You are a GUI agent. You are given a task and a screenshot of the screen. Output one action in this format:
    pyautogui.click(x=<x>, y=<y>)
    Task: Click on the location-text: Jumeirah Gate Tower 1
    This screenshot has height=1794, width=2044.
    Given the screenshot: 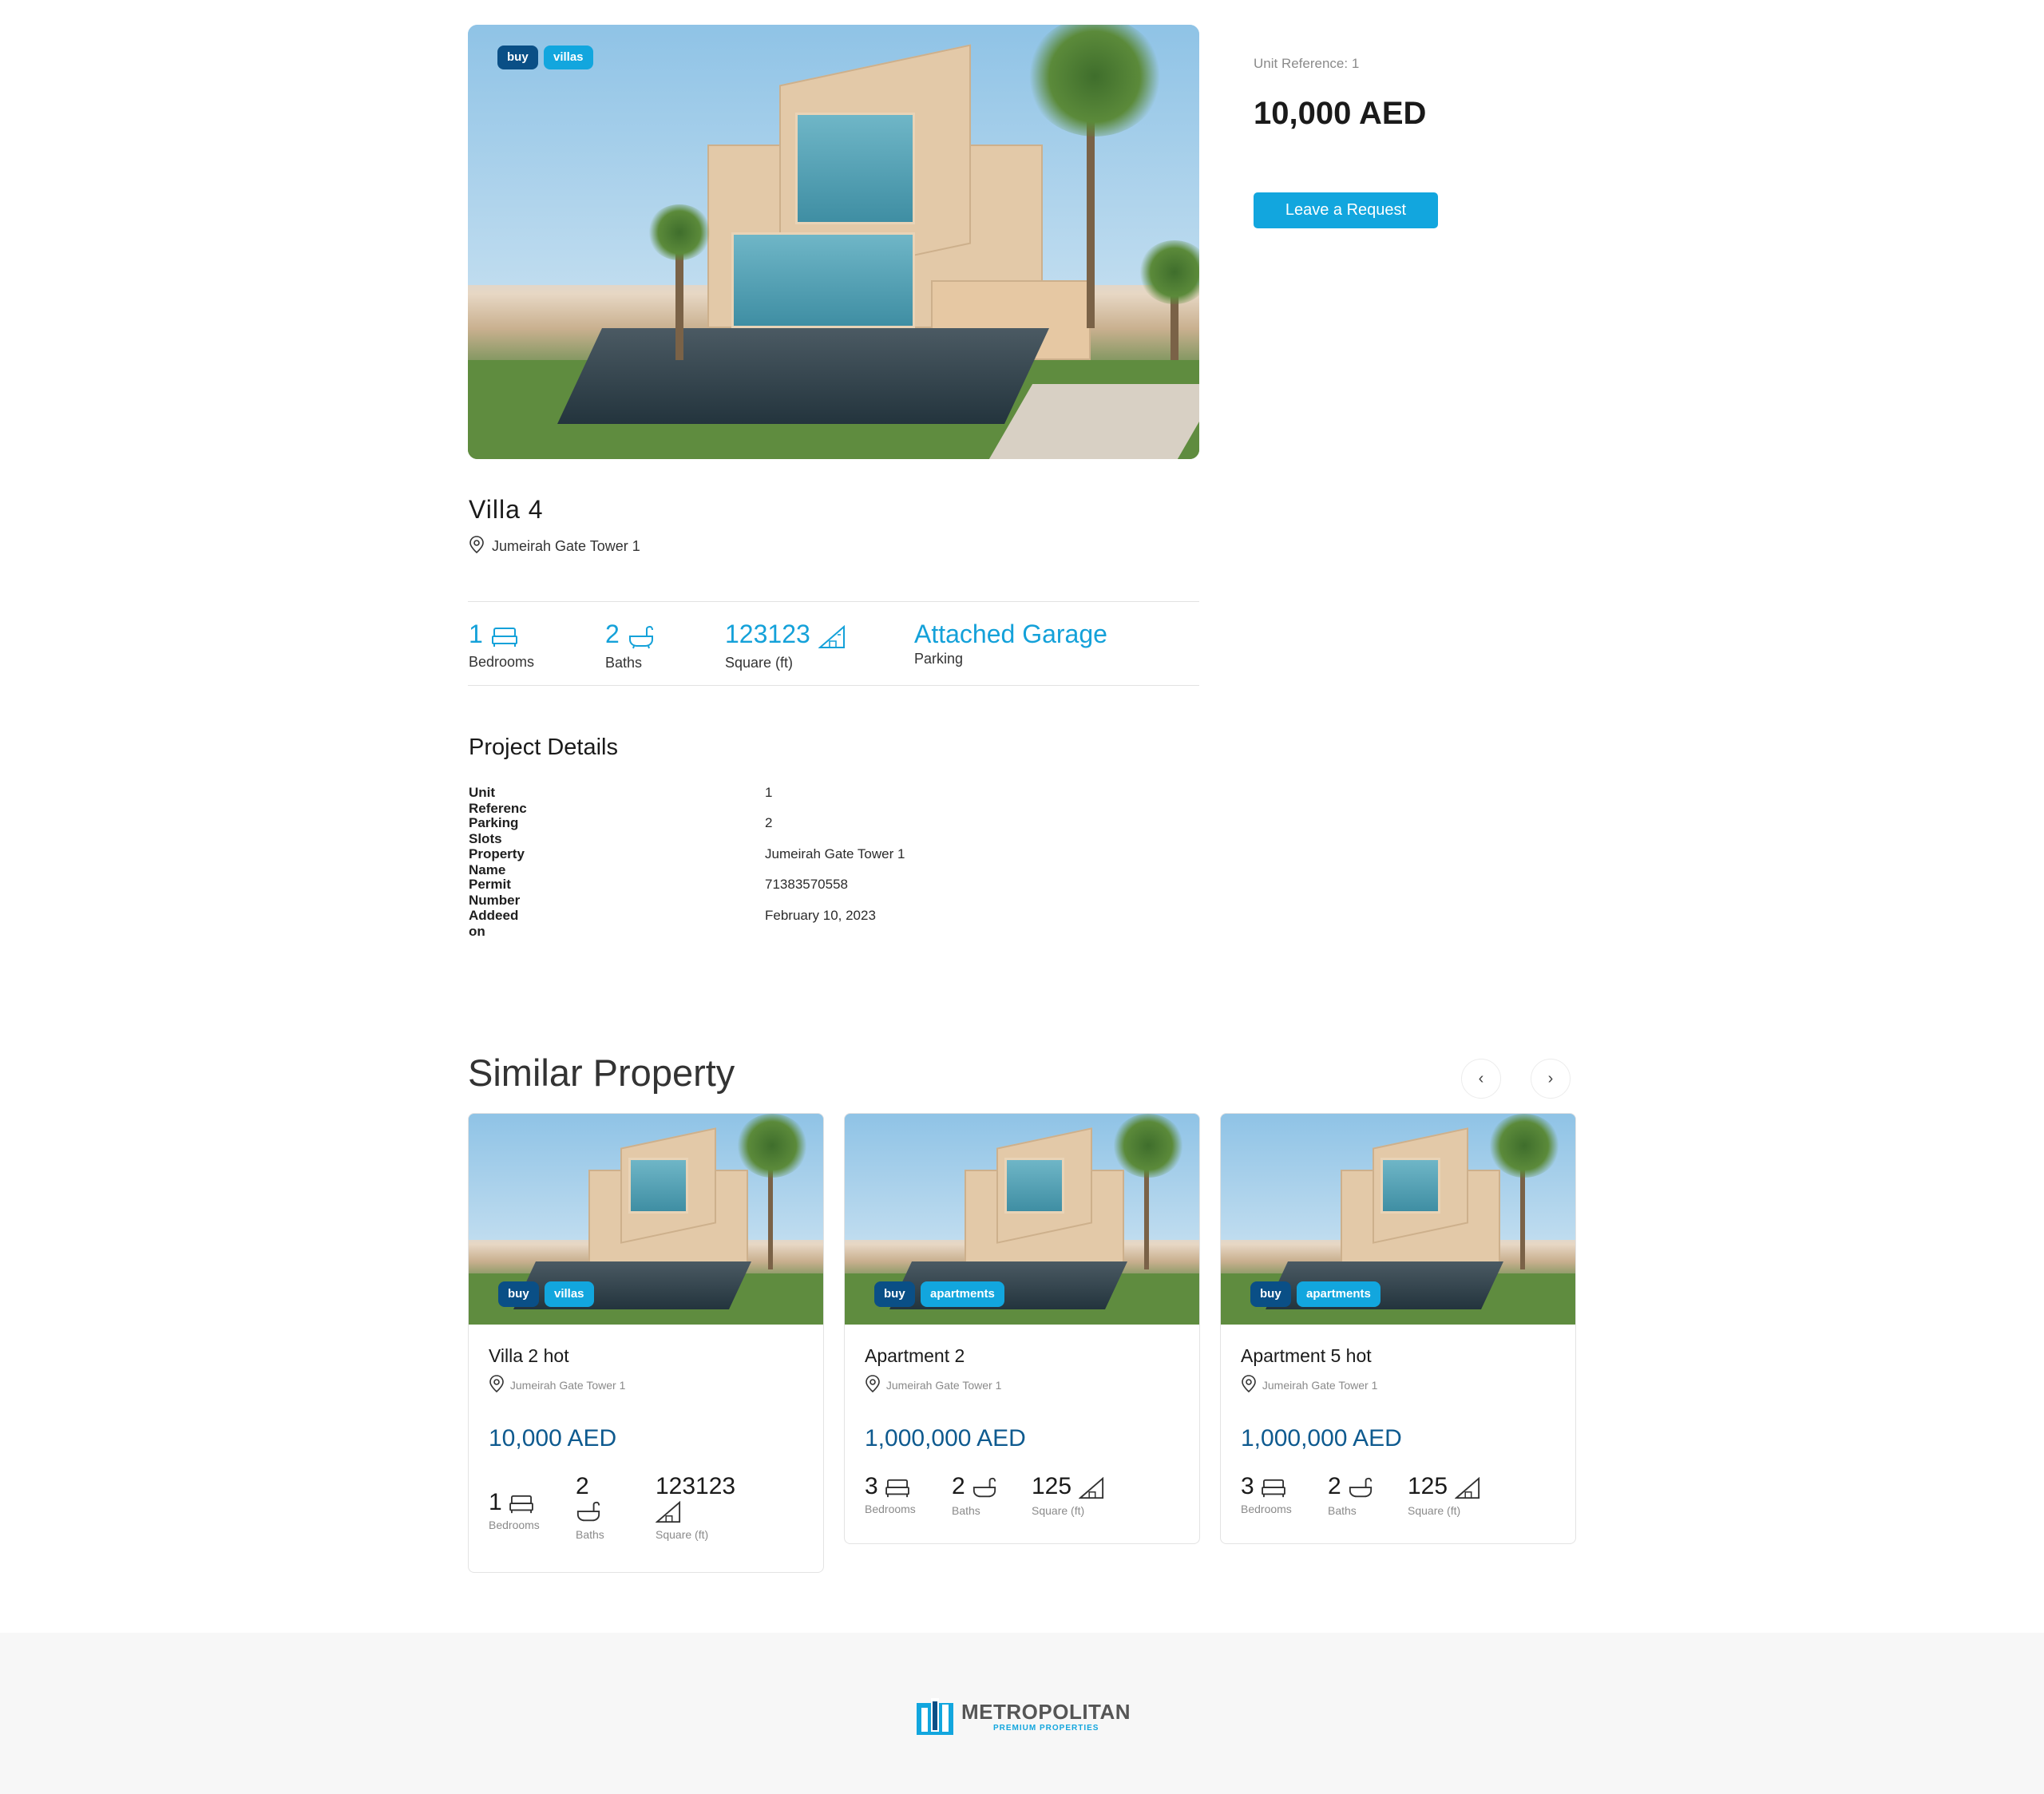 What is the action you would take?
    pyautogui.click(x=566, y=546)
    